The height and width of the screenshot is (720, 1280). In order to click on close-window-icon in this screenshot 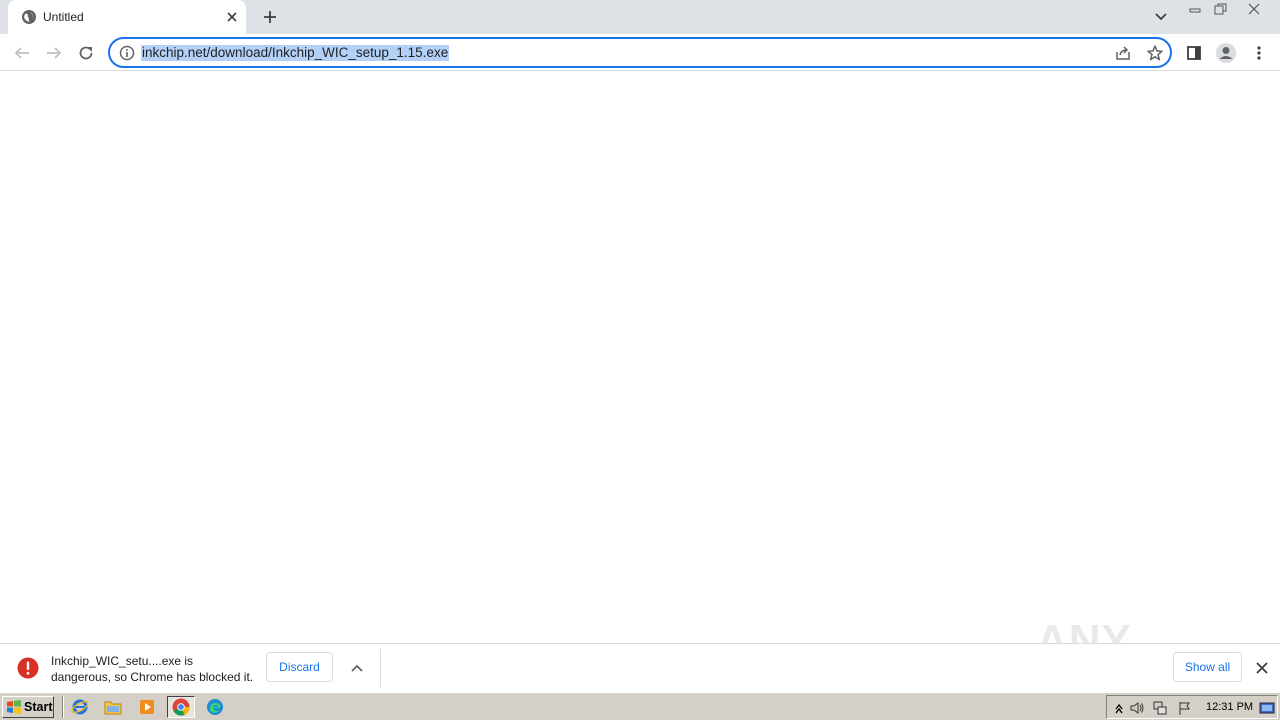, I will do `click(1254, 9)`.